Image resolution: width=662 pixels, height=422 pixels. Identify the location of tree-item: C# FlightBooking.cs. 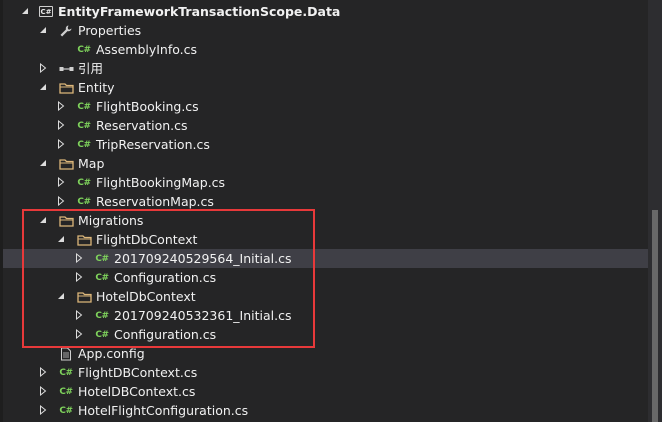
(324, 106).